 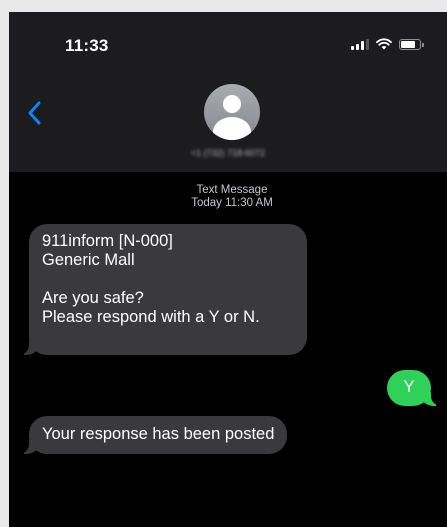 I want to click on person-icon, so click(x=232, y=104).